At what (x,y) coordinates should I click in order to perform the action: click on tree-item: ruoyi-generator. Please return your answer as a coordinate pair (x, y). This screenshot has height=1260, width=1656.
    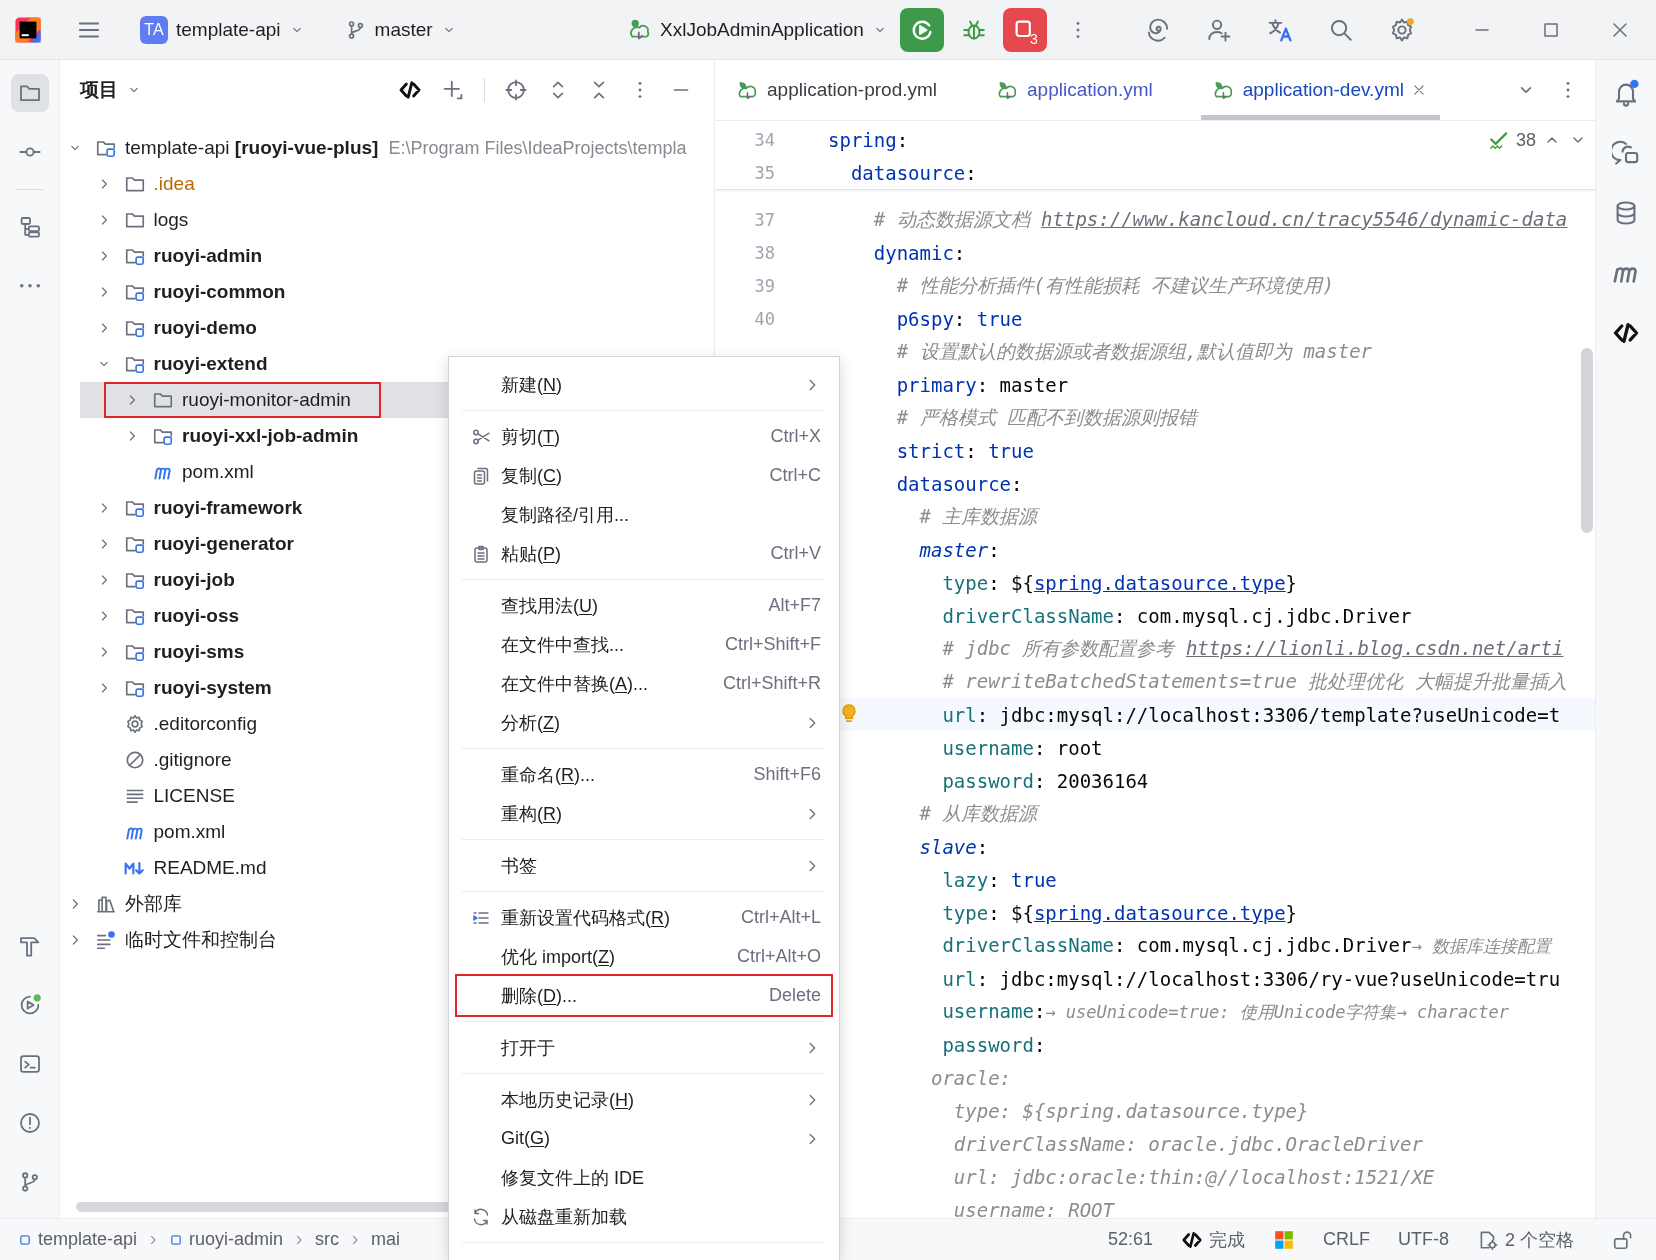
    Looking at the image, I should click on (177, 544).